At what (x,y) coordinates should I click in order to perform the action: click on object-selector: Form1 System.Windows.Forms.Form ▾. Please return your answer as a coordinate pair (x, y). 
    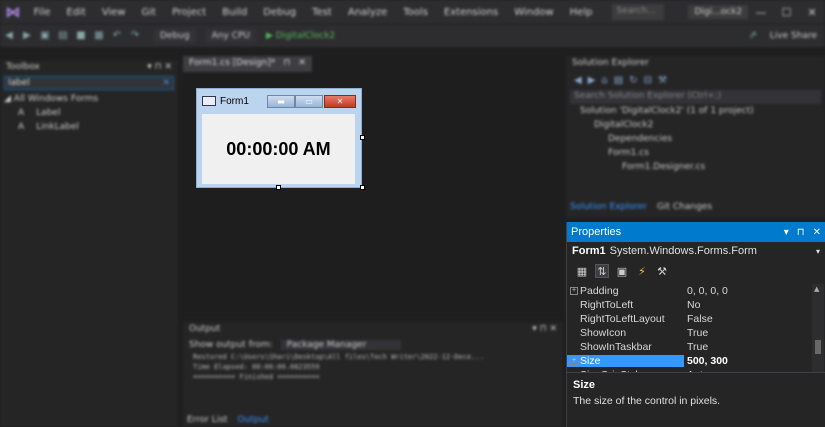
    Looking at the image, I should click on (696, 251).